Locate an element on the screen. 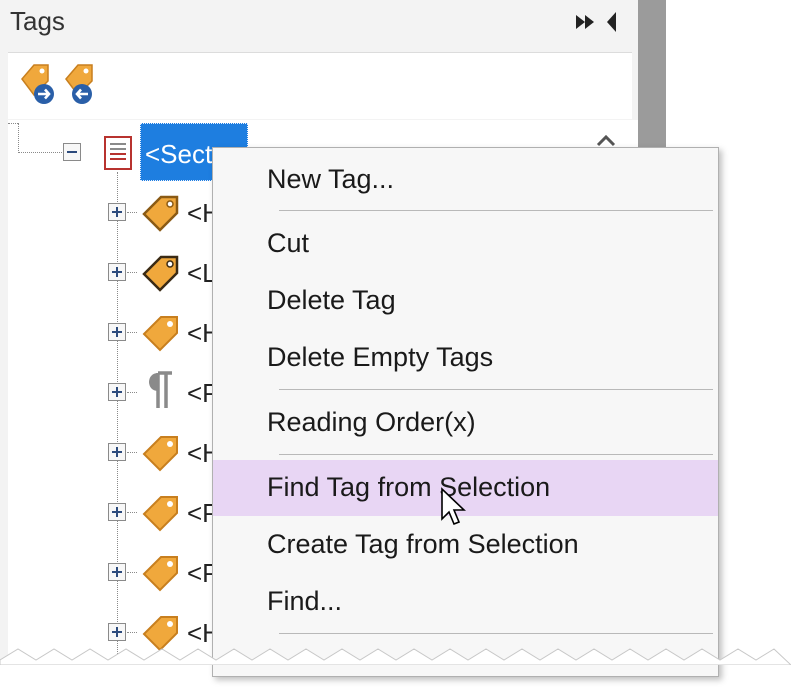 The height and width of the screenshot is (695, 791). panel-title: Tags is located at coordinates (37, 21).